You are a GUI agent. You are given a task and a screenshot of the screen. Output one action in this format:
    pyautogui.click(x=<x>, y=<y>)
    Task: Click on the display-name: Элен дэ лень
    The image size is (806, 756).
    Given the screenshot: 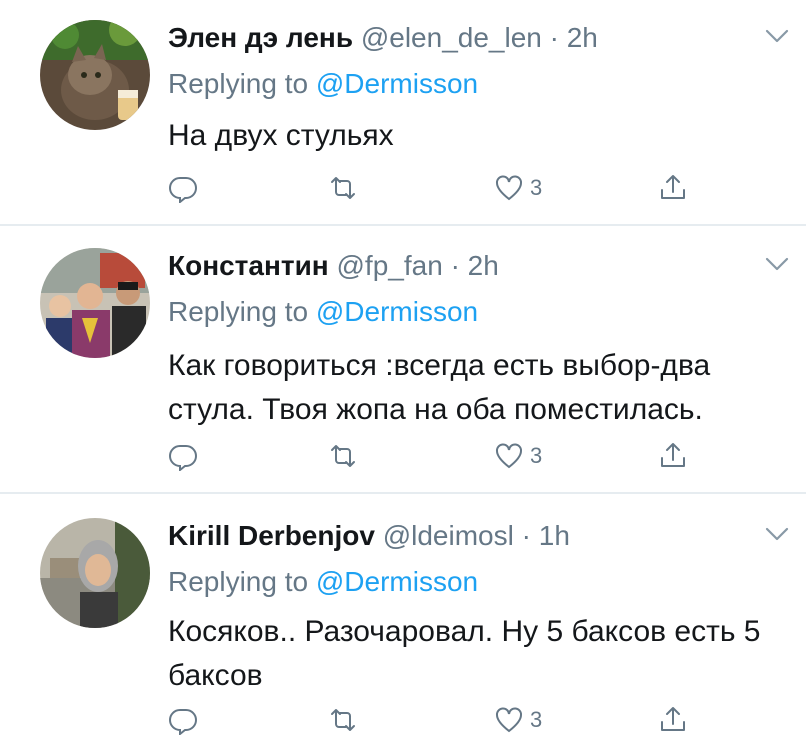 What is the action you would take?
    pyautogui.click(x=260, y=37)
    